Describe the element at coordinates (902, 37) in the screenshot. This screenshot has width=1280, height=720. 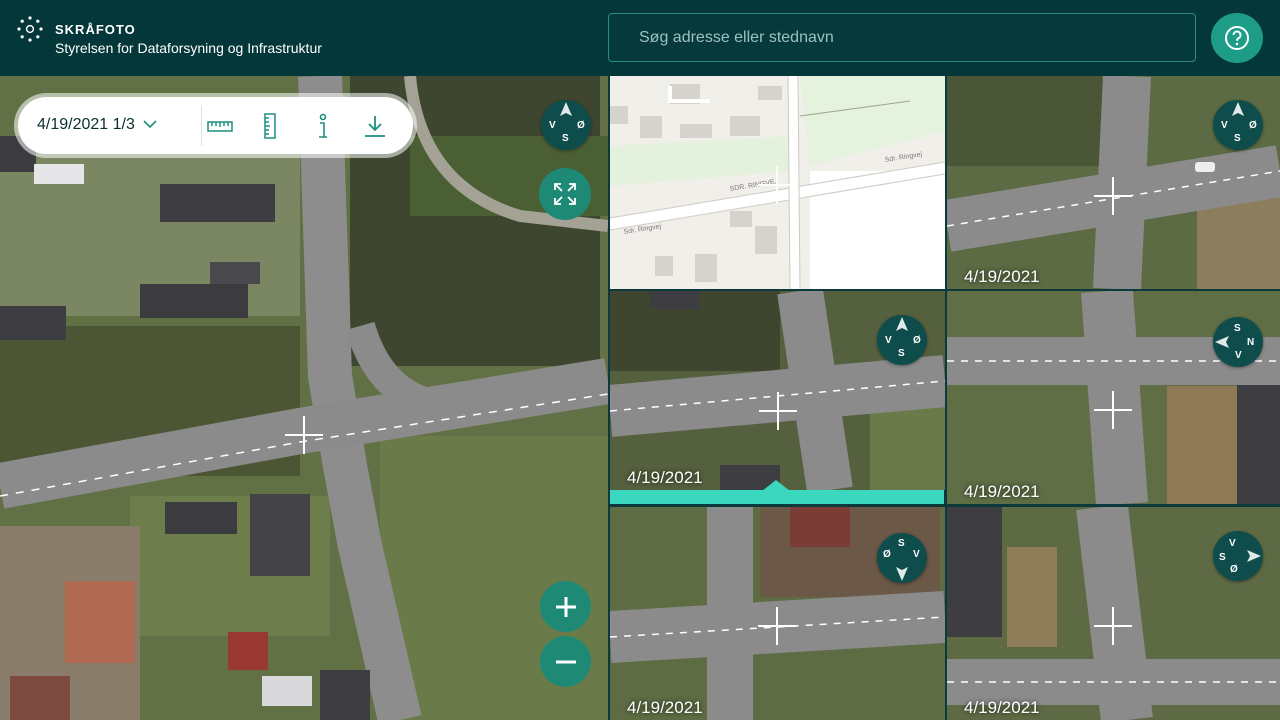
I see `search-input` at that location.